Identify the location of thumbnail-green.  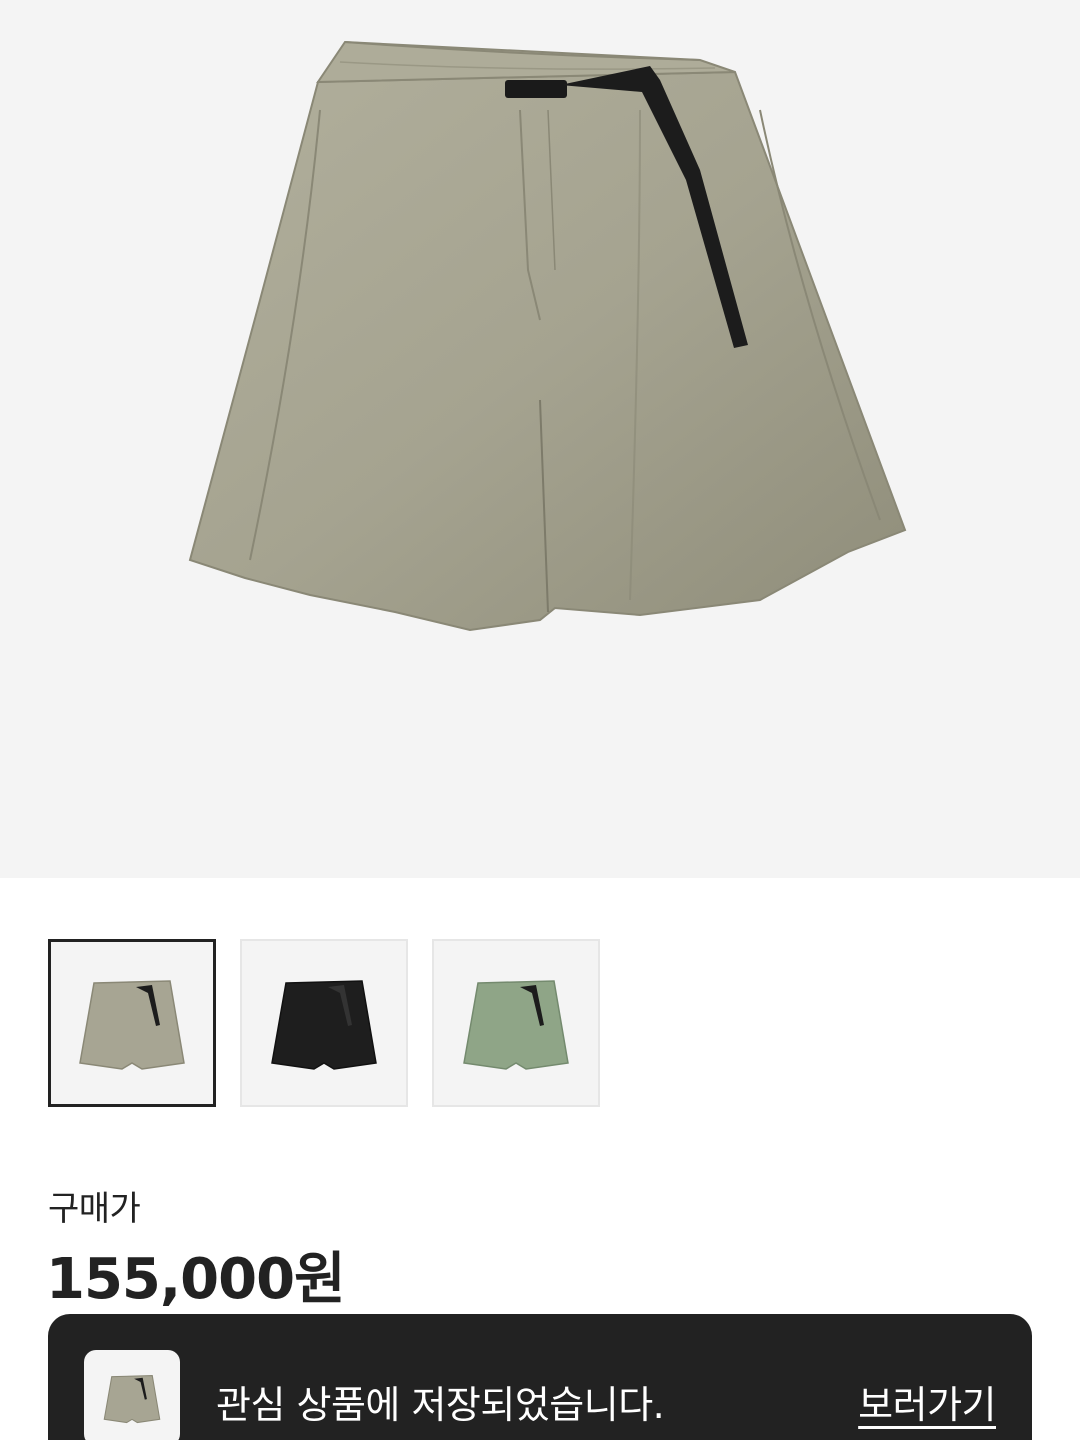
(516, 1023).